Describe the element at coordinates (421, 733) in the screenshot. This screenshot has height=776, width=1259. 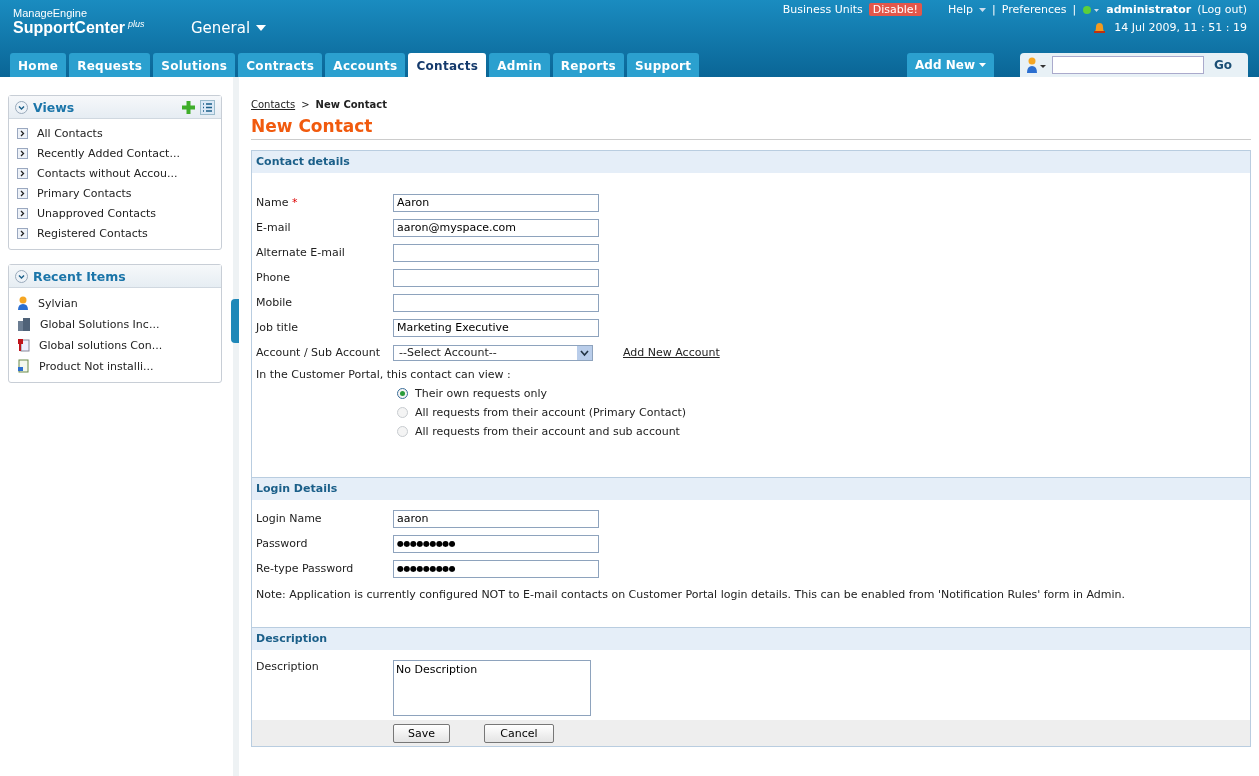
I see `form-button: Save` at that location.